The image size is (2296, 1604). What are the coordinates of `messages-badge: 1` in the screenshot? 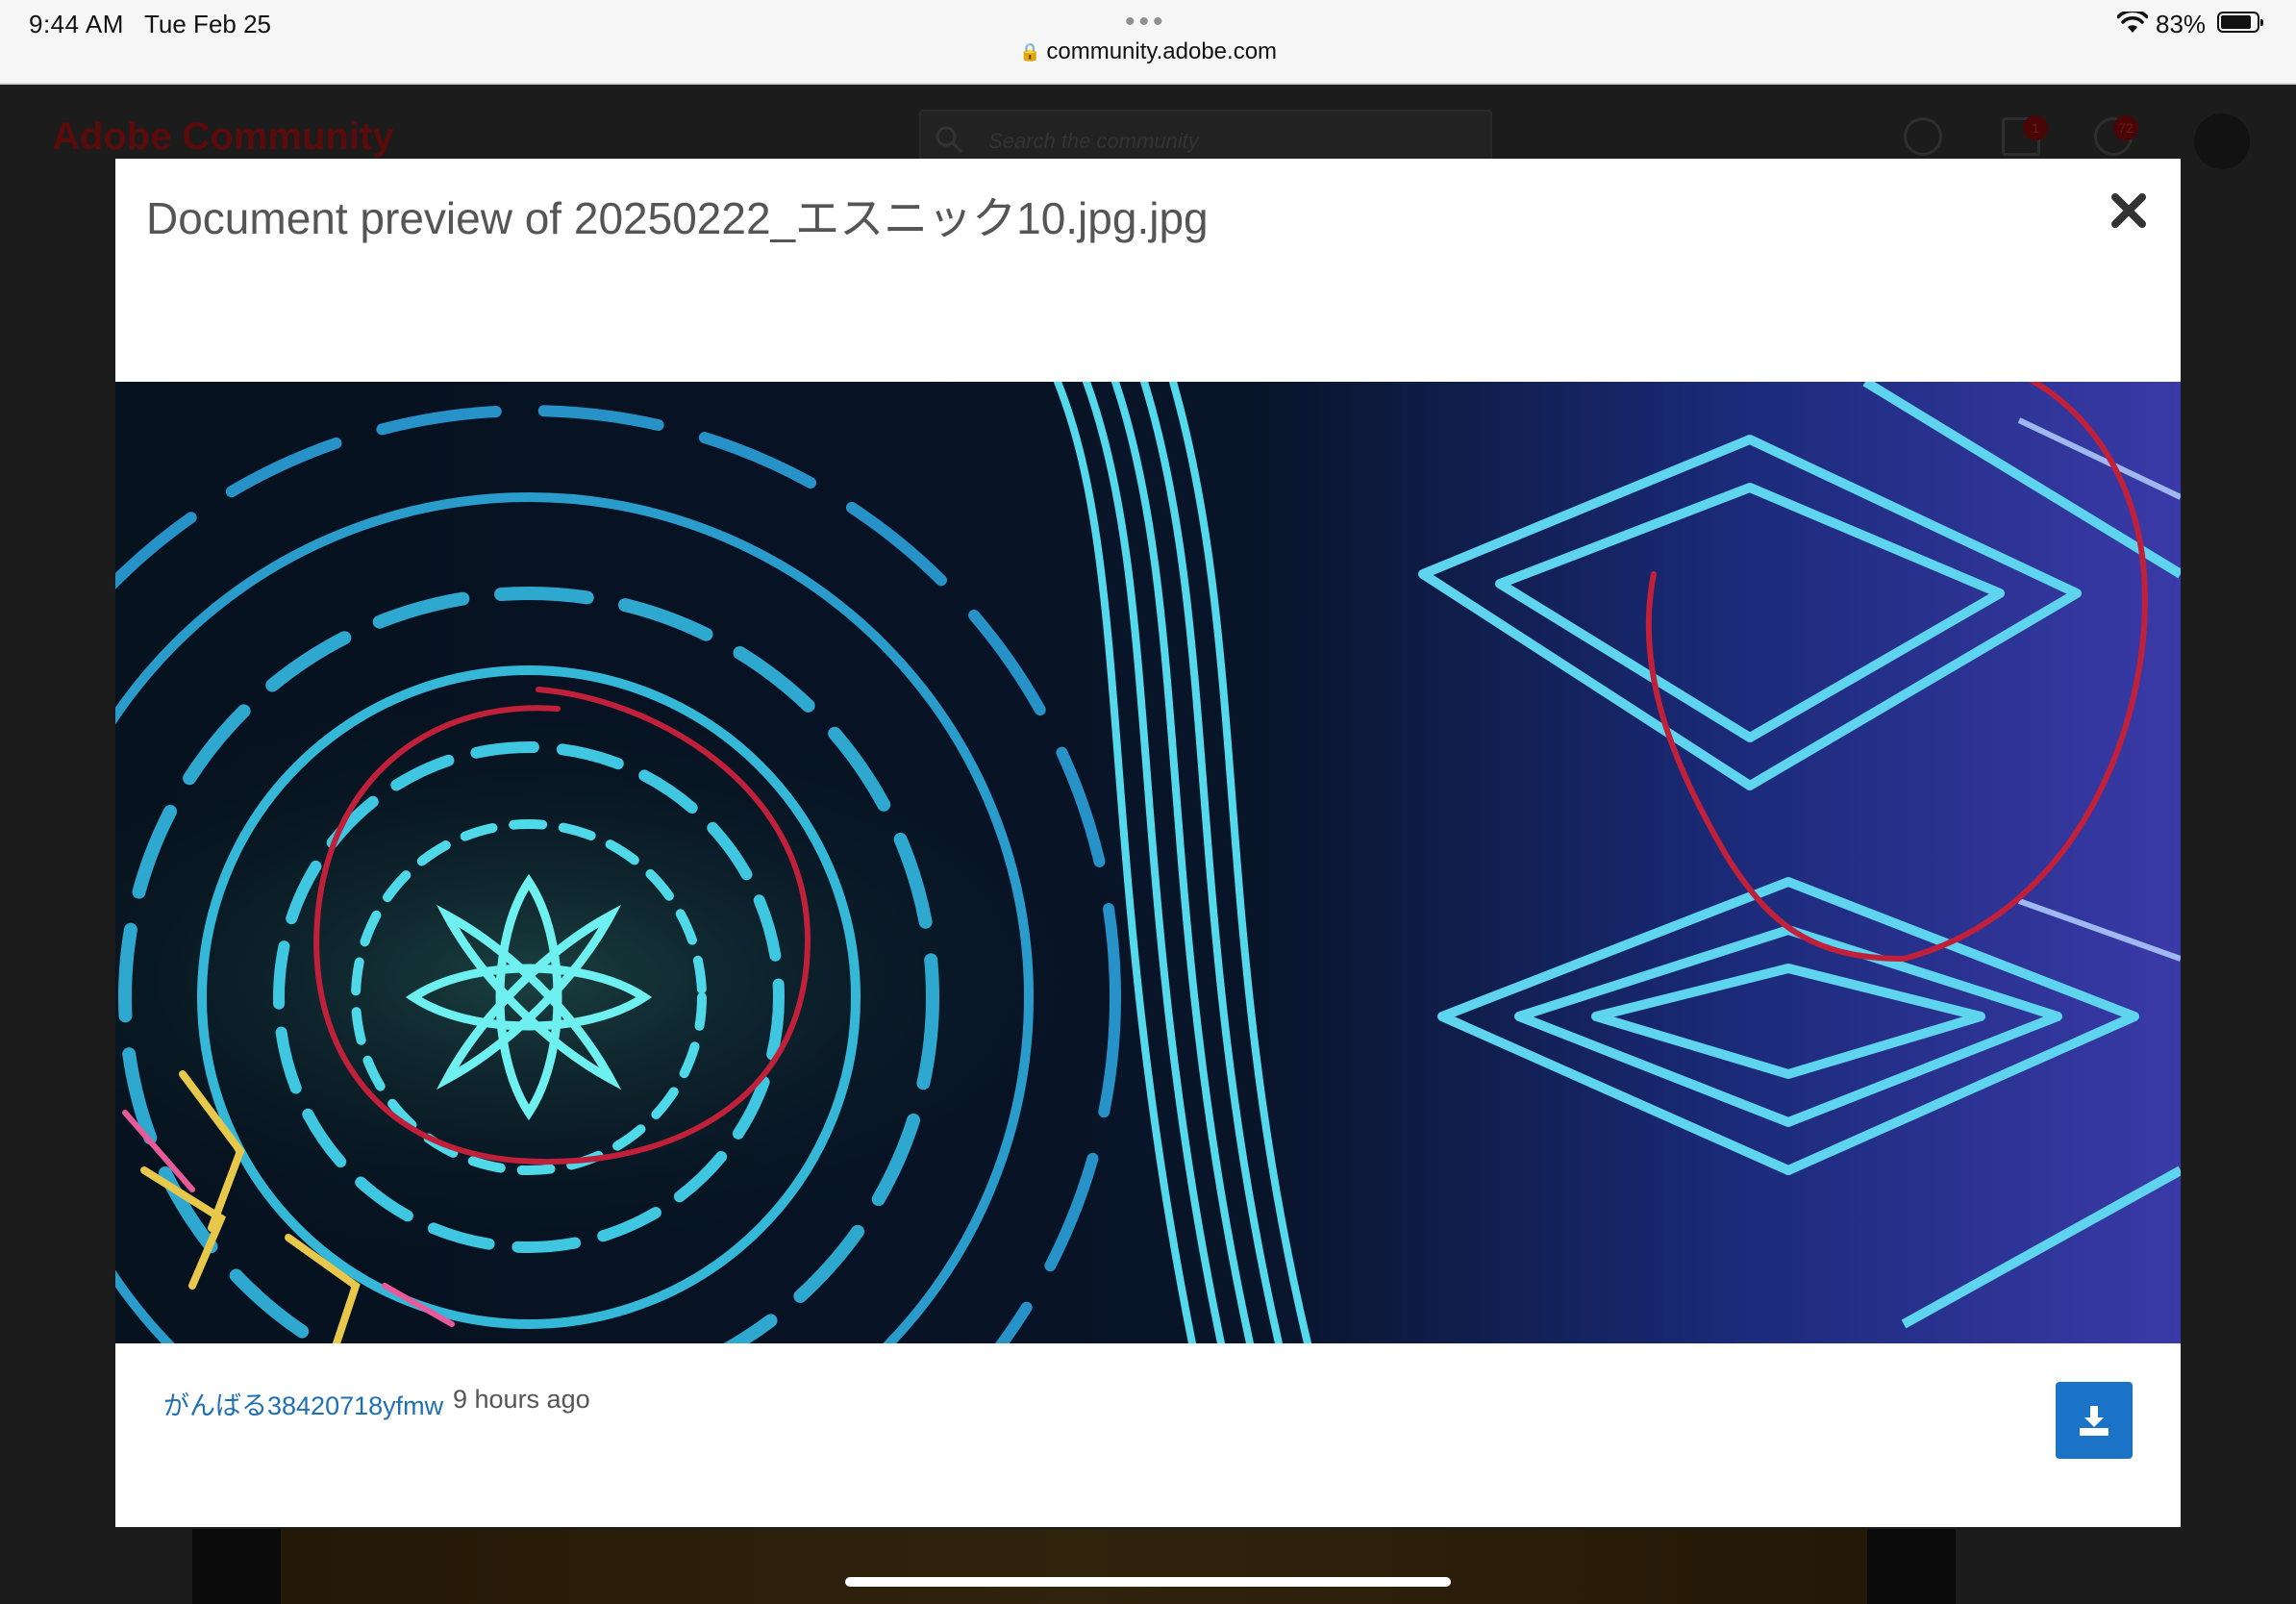 It's located at (2035, 127).